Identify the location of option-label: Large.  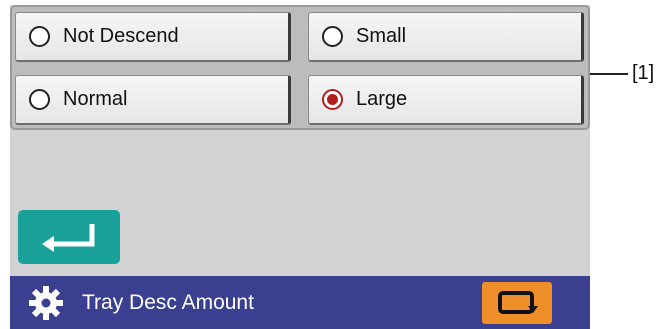
(382, 99).